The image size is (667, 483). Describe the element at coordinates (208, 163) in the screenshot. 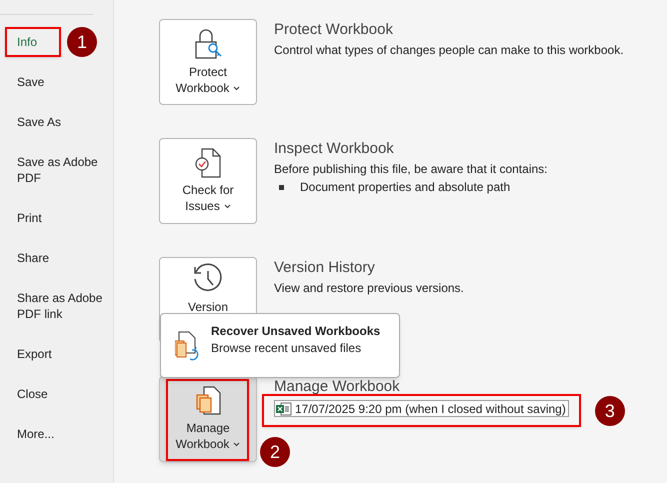

I see `document-check-icon` at that location.